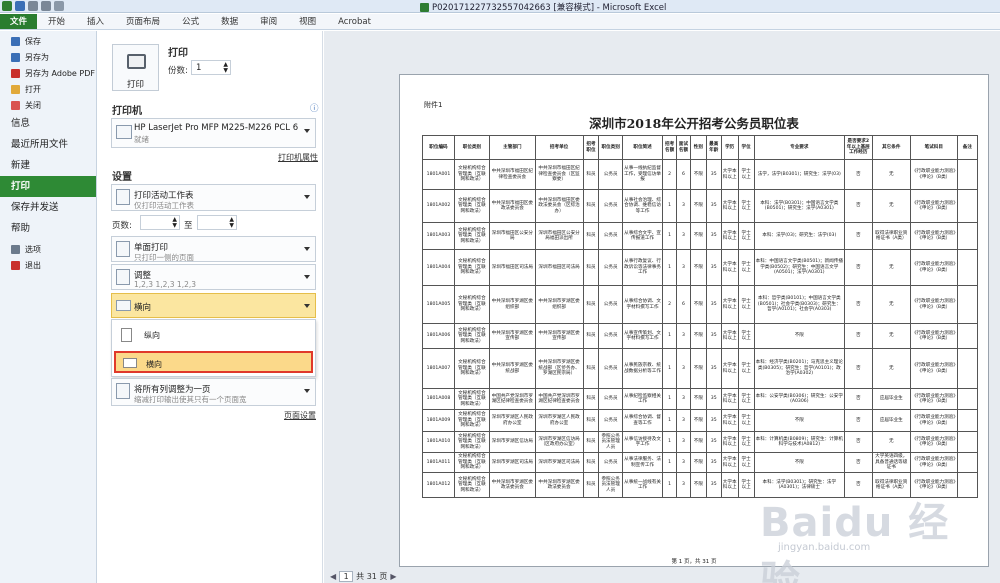  Describe the element at coordinates (512, 485) in the screenshot. I see `table-cell: 中共深圳市罗湖区委政法委员会` at that location.